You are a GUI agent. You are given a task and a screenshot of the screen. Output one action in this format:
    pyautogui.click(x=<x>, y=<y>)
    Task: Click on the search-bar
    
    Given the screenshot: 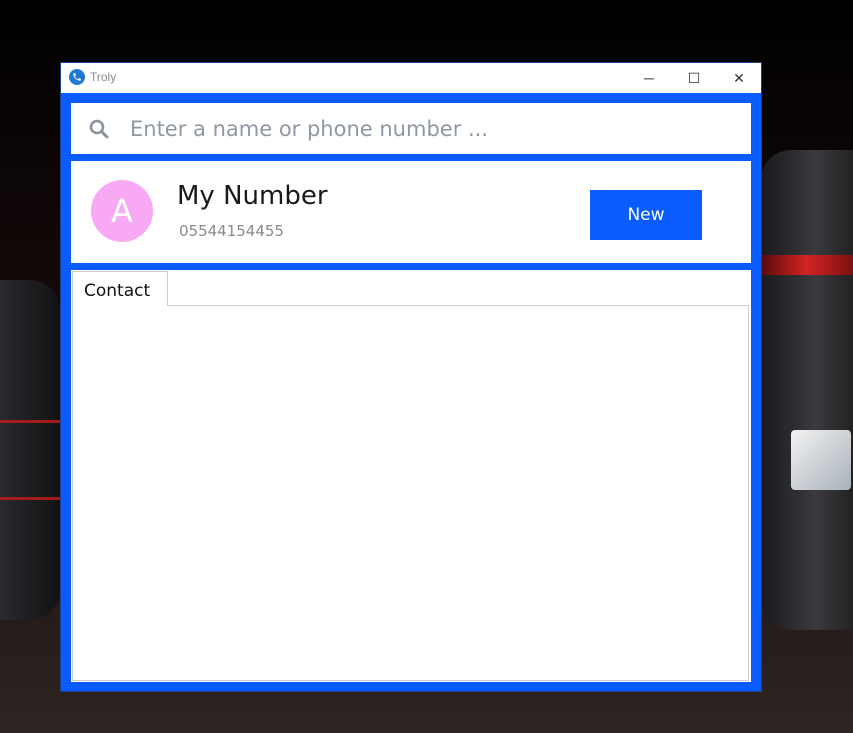 What is the action you would take?
    pyautogui.click(x=411, y=128)
    